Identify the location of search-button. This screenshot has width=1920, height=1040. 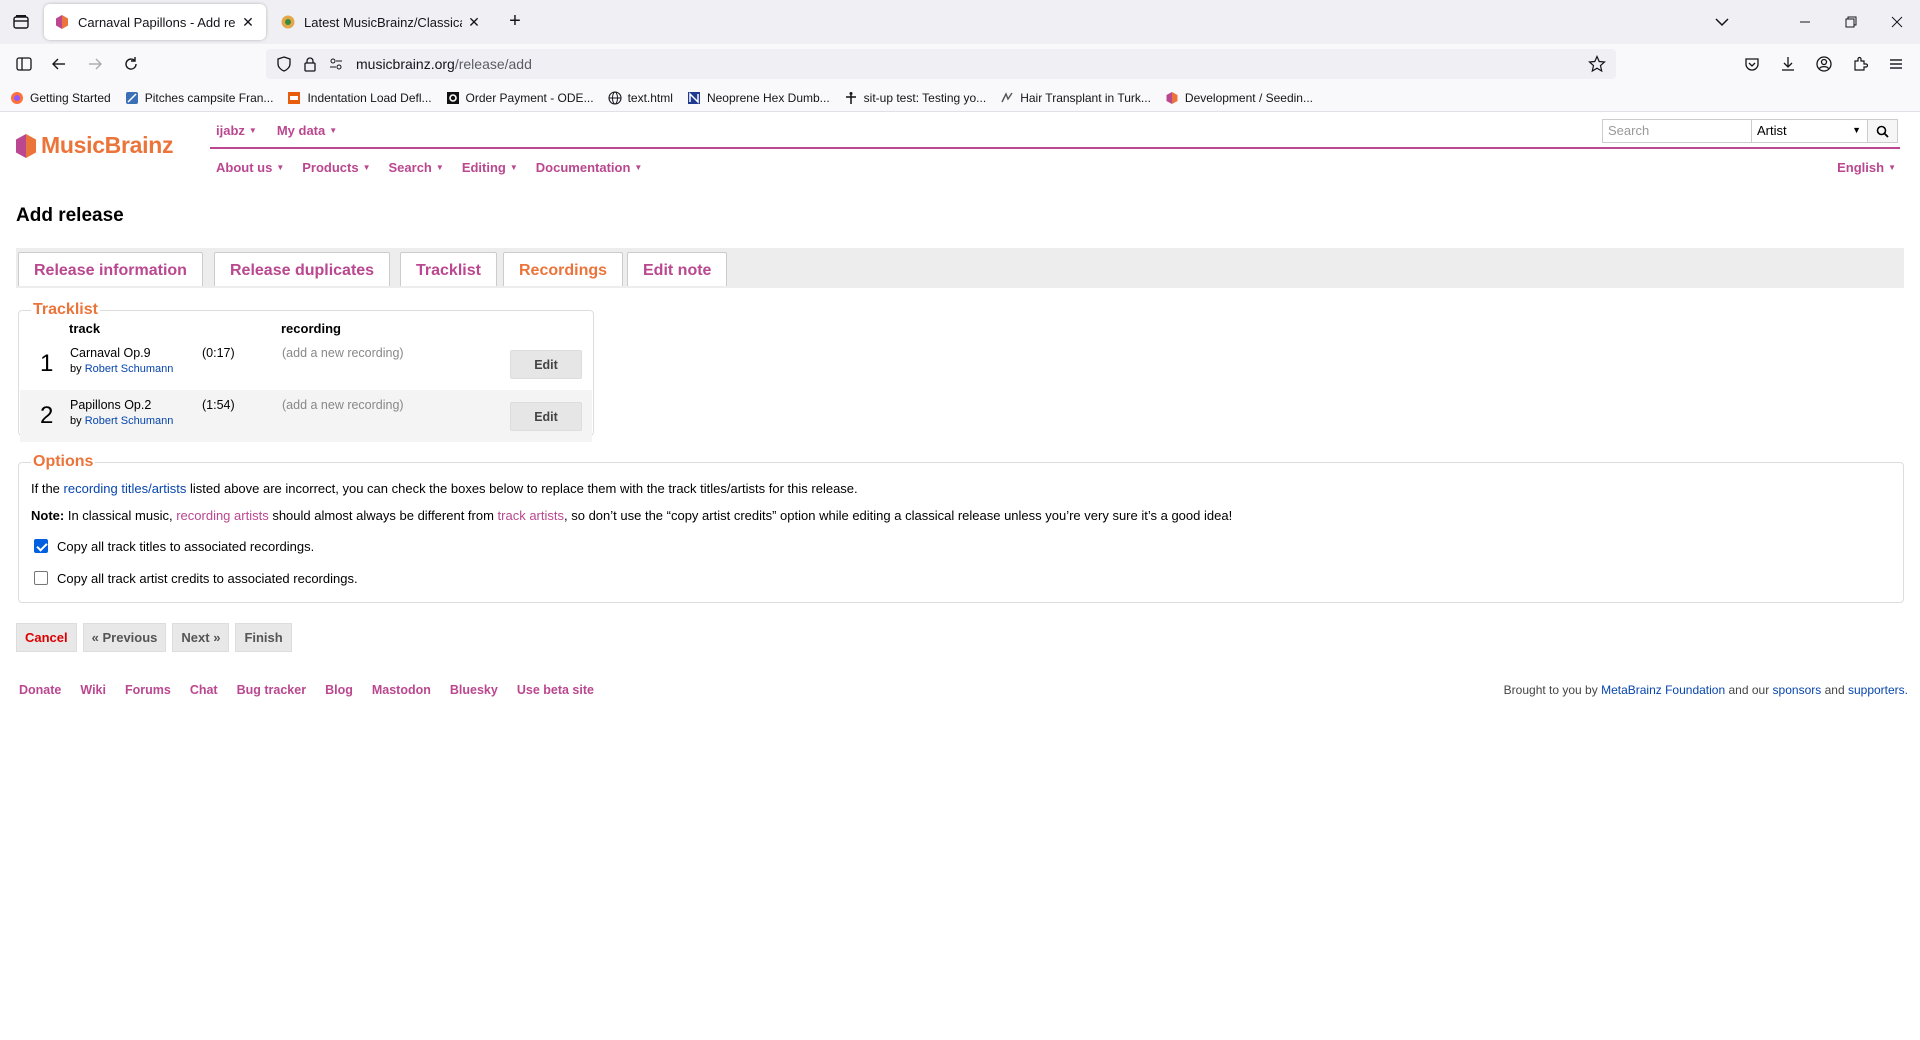
(1883, 131).